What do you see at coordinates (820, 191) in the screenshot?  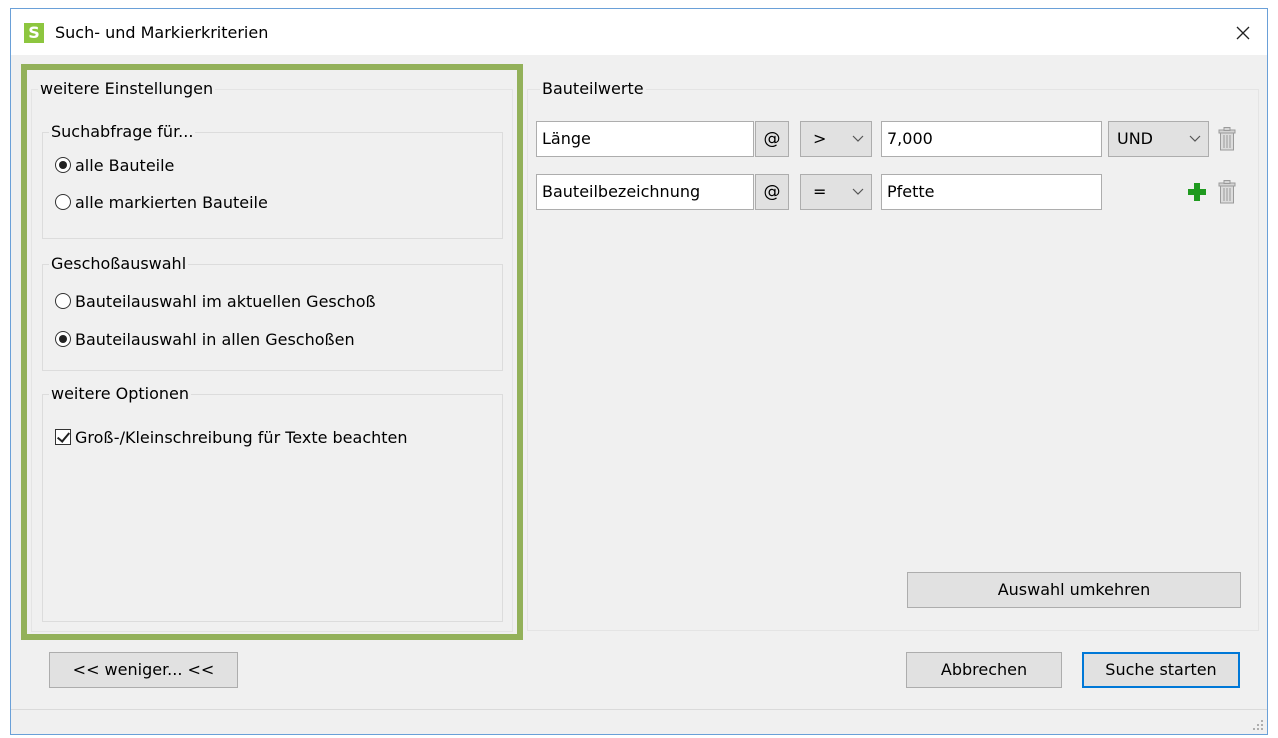 I see `operator-value-2: =` at bounding box center [820, 191].